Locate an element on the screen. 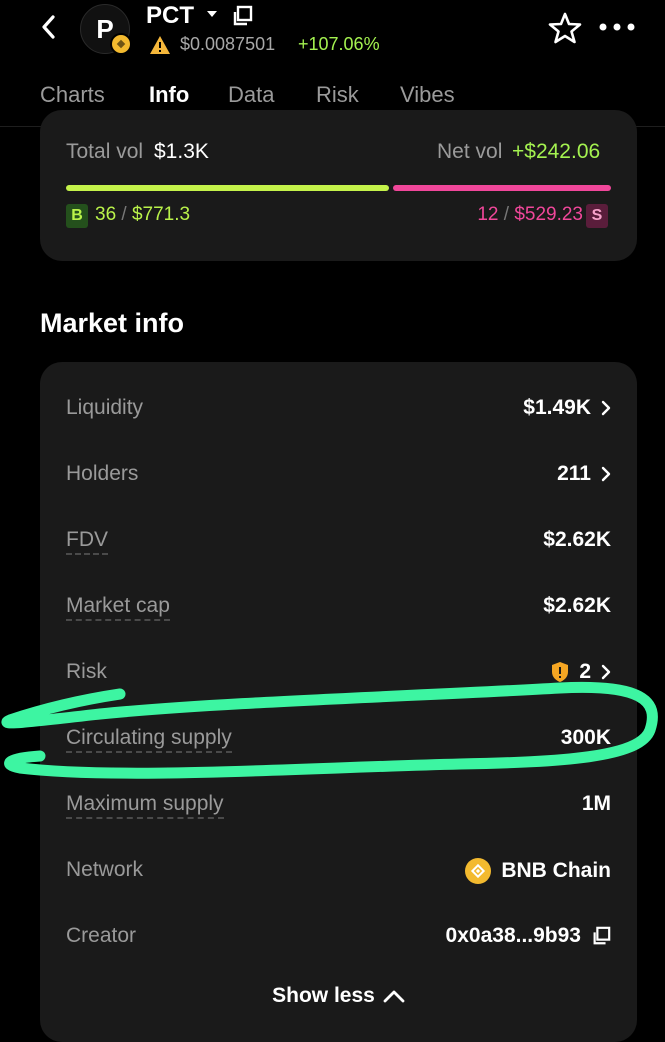  total-vol-value: $1.3K is located at coordinates (181, 151).